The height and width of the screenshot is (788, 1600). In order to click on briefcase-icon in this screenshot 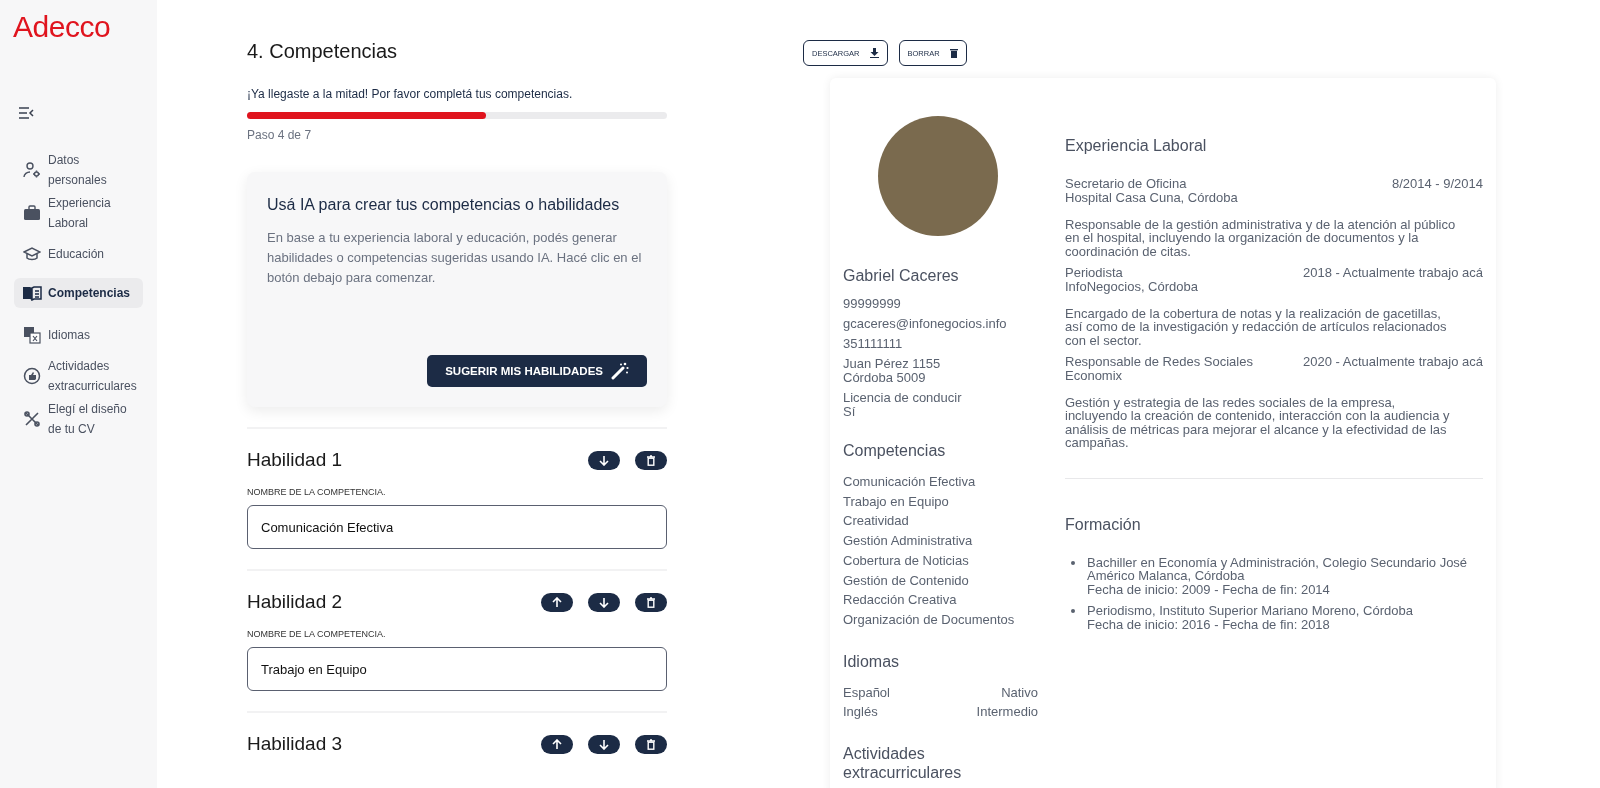, I will do `click(32, 213)`.